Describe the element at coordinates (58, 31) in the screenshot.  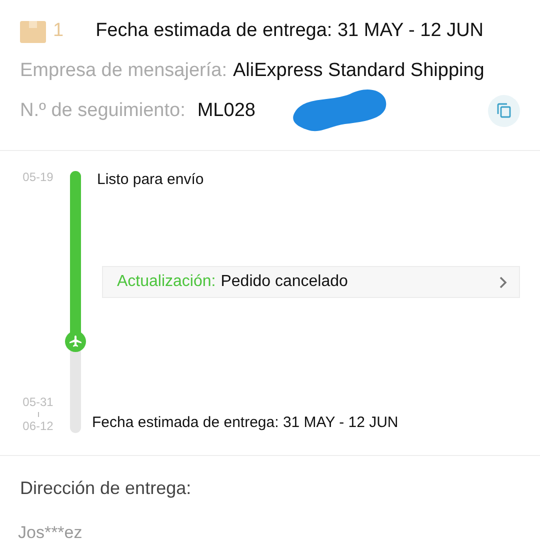
I see `package-count: 1` at that location.